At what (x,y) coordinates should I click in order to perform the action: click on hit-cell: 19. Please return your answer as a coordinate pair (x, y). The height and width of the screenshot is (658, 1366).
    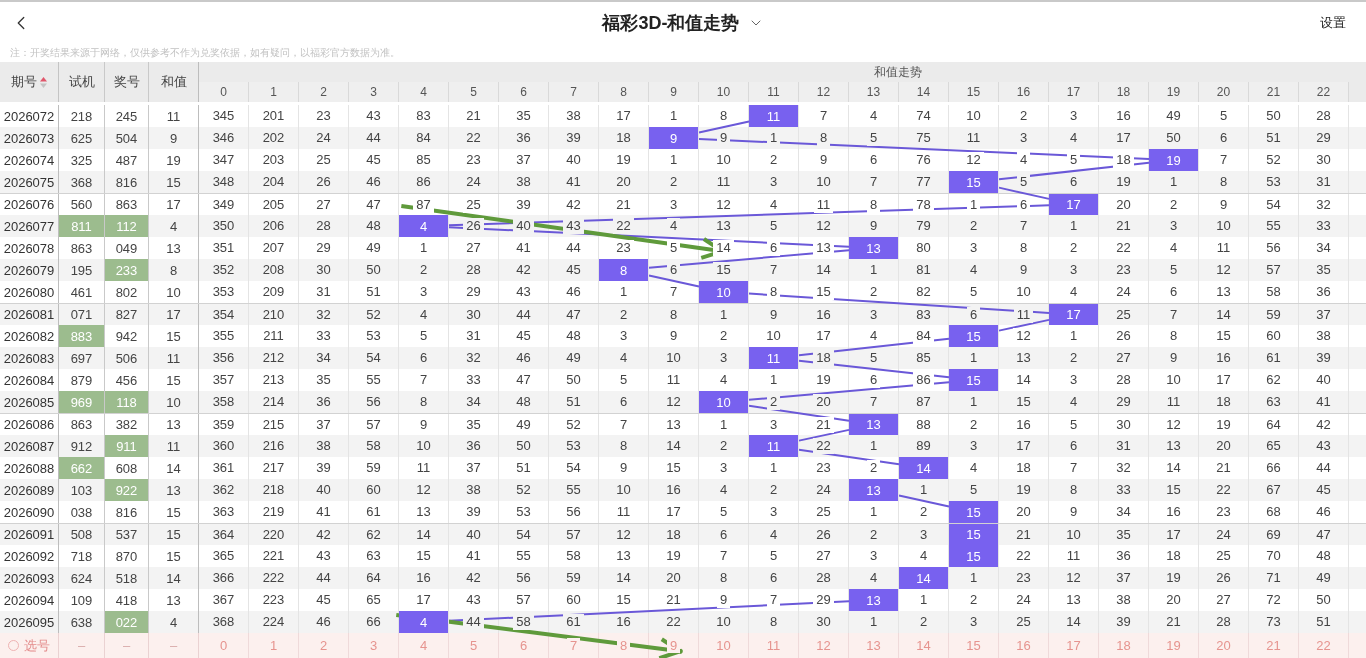
    Looking at the image, I should click on (1174, 160).